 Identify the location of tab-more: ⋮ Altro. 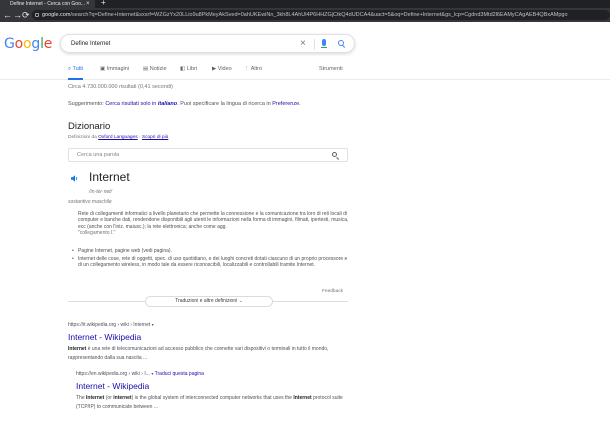
(253, 69).